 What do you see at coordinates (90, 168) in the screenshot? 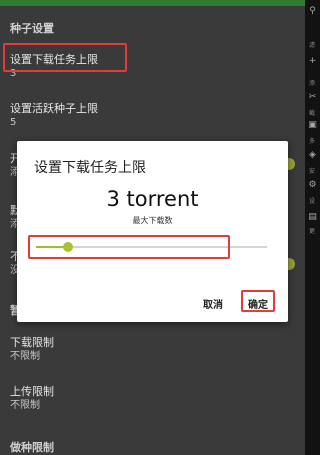
I see `dialog-title: 设置下载任务上限` at bounding box center [90, 168].